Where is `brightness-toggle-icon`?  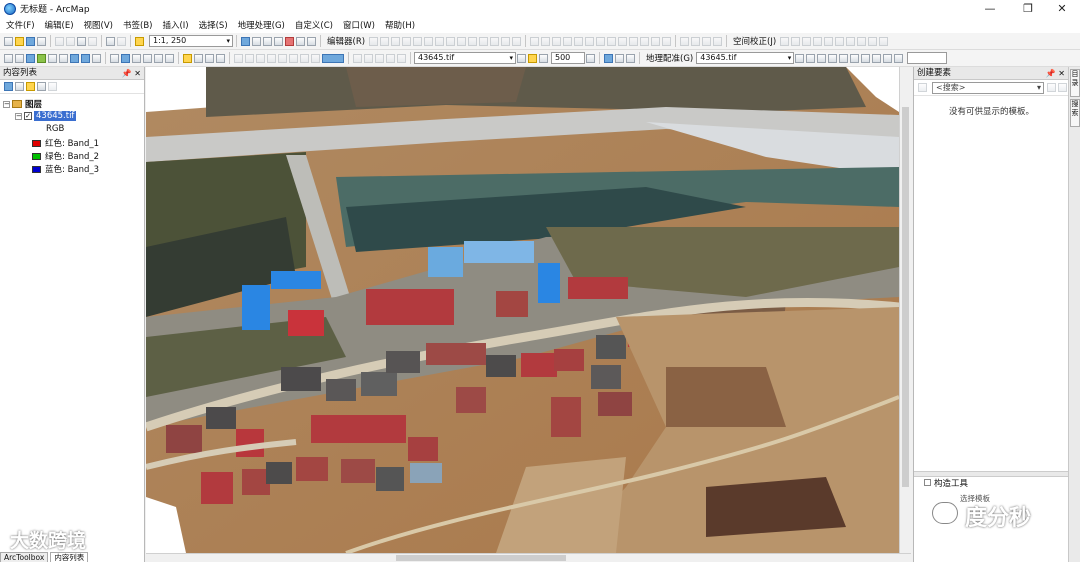
brightness-toggle-icon is located at coordinates (532, 58).